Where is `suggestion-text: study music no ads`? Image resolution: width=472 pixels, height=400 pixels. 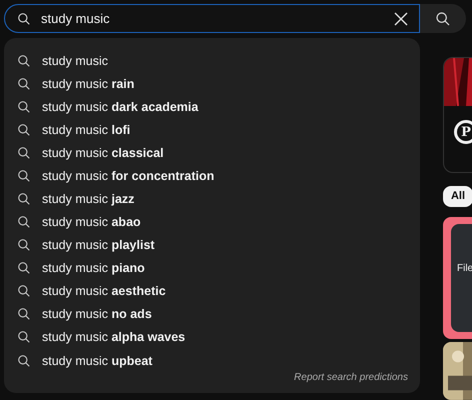 suggestion-text: study music no ads is located at coordinates (97, 314).